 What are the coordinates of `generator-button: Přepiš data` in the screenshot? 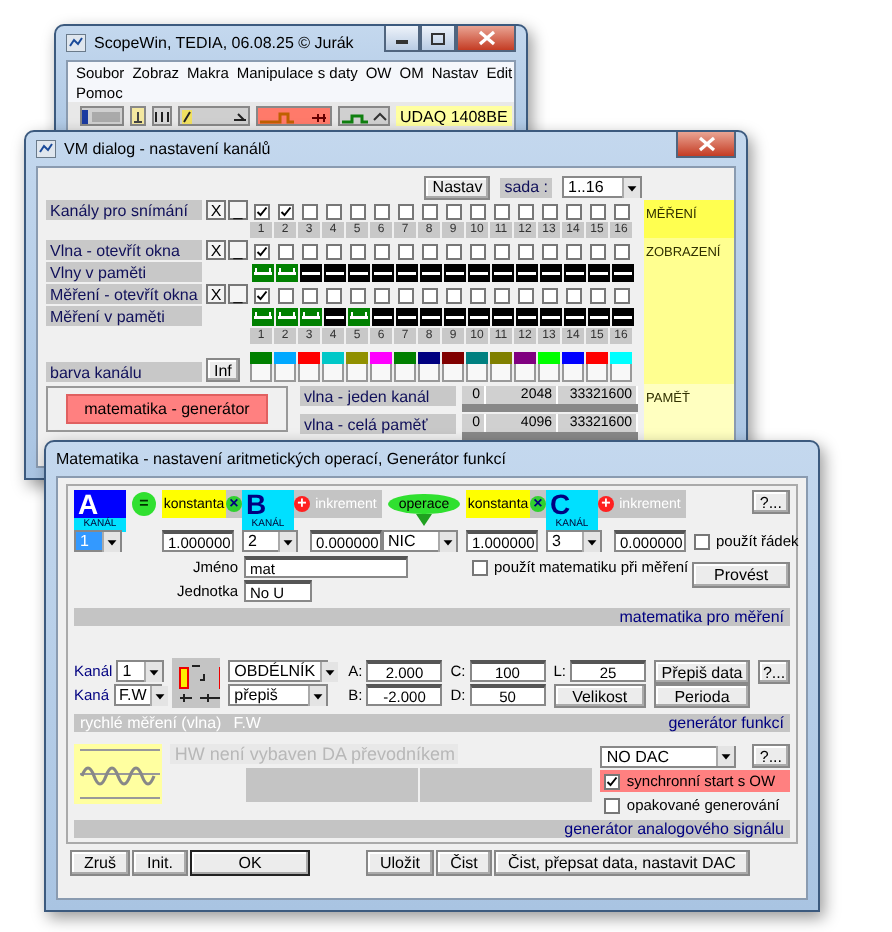 It's located at (702, 672).